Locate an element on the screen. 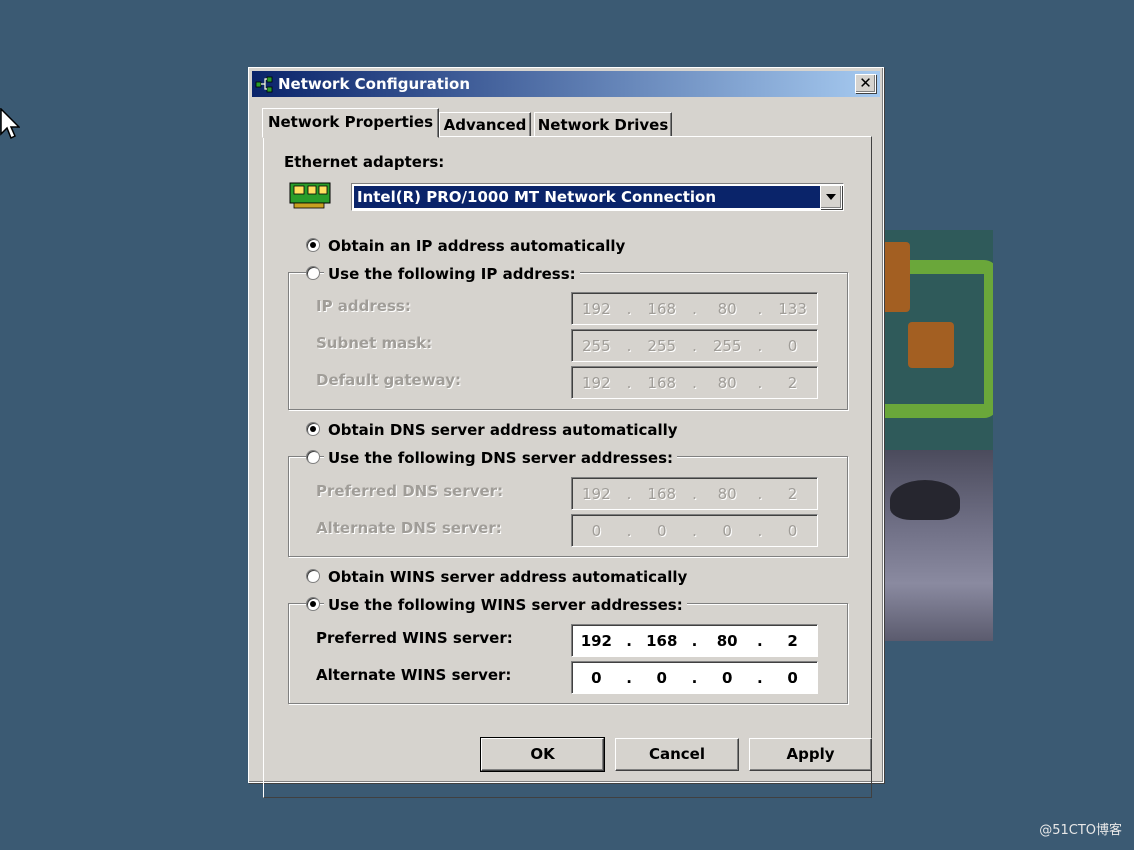 The width and height of the screenshot is (1134, 850). watermark: @51CTO博客 is located at coordinates (1080, 830).